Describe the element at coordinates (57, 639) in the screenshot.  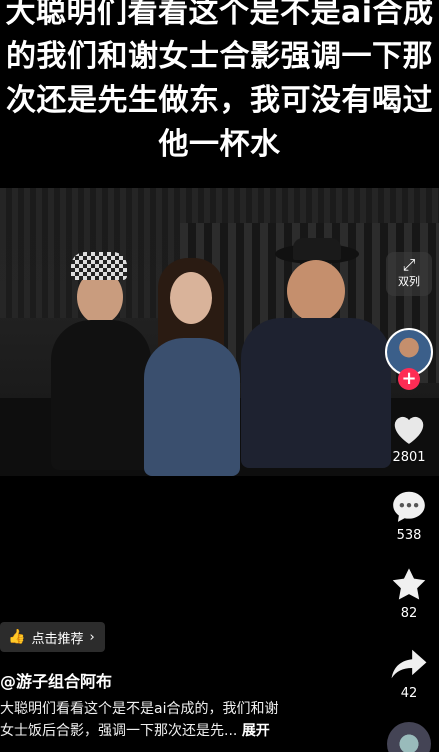
I see `recommend-label: 点击推荐` at that location.